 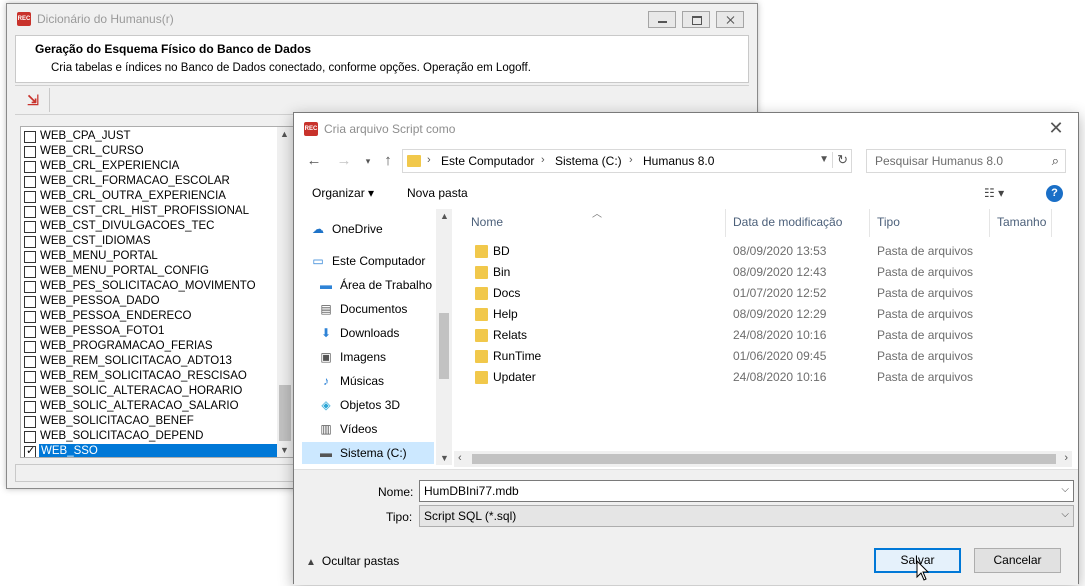 What do you see at coordinates (344, 161) in the screenshot?
I see `forward-arrow-icon: →` at bounding box center [344, 161].